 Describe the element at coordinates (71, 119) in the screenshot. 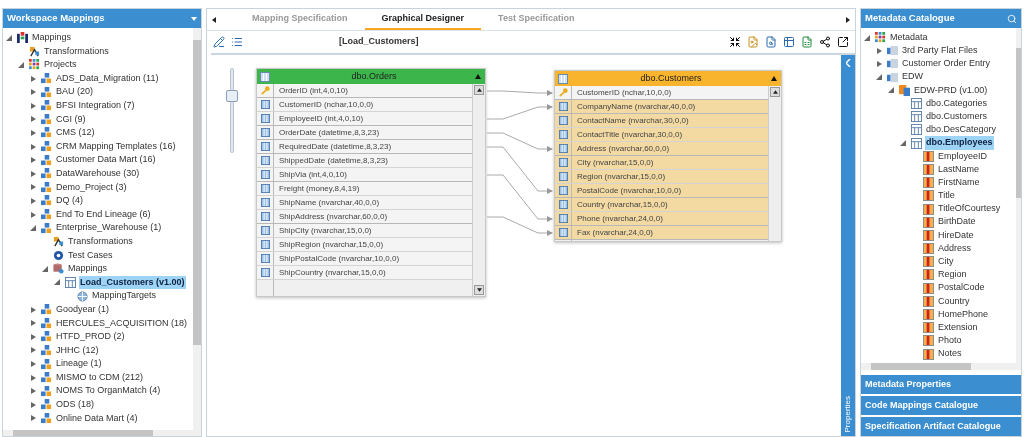

I see `tree-item: CGI (9)` at that location.